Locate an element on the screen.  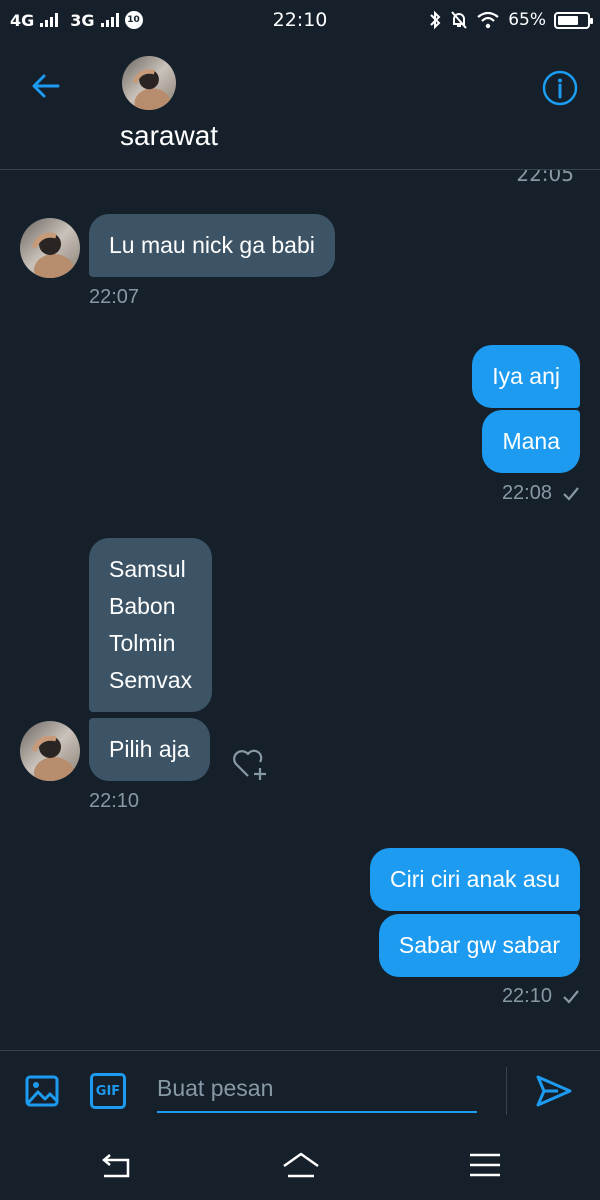
contact-name: sarawat is located at coordinates (169, 136).